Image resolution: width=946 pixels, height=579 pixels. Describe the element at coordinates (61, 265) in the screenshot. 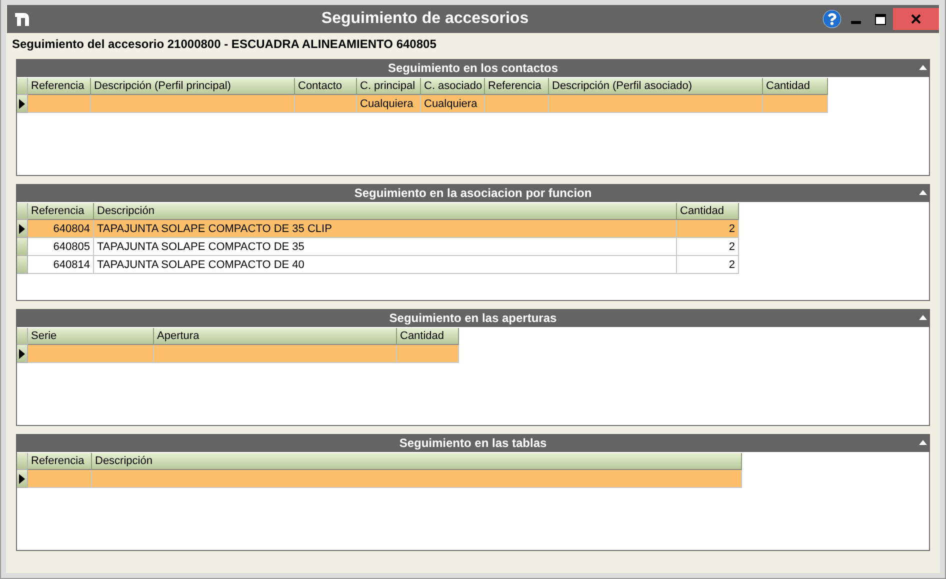

I see `table-cell: 640814` at that location.